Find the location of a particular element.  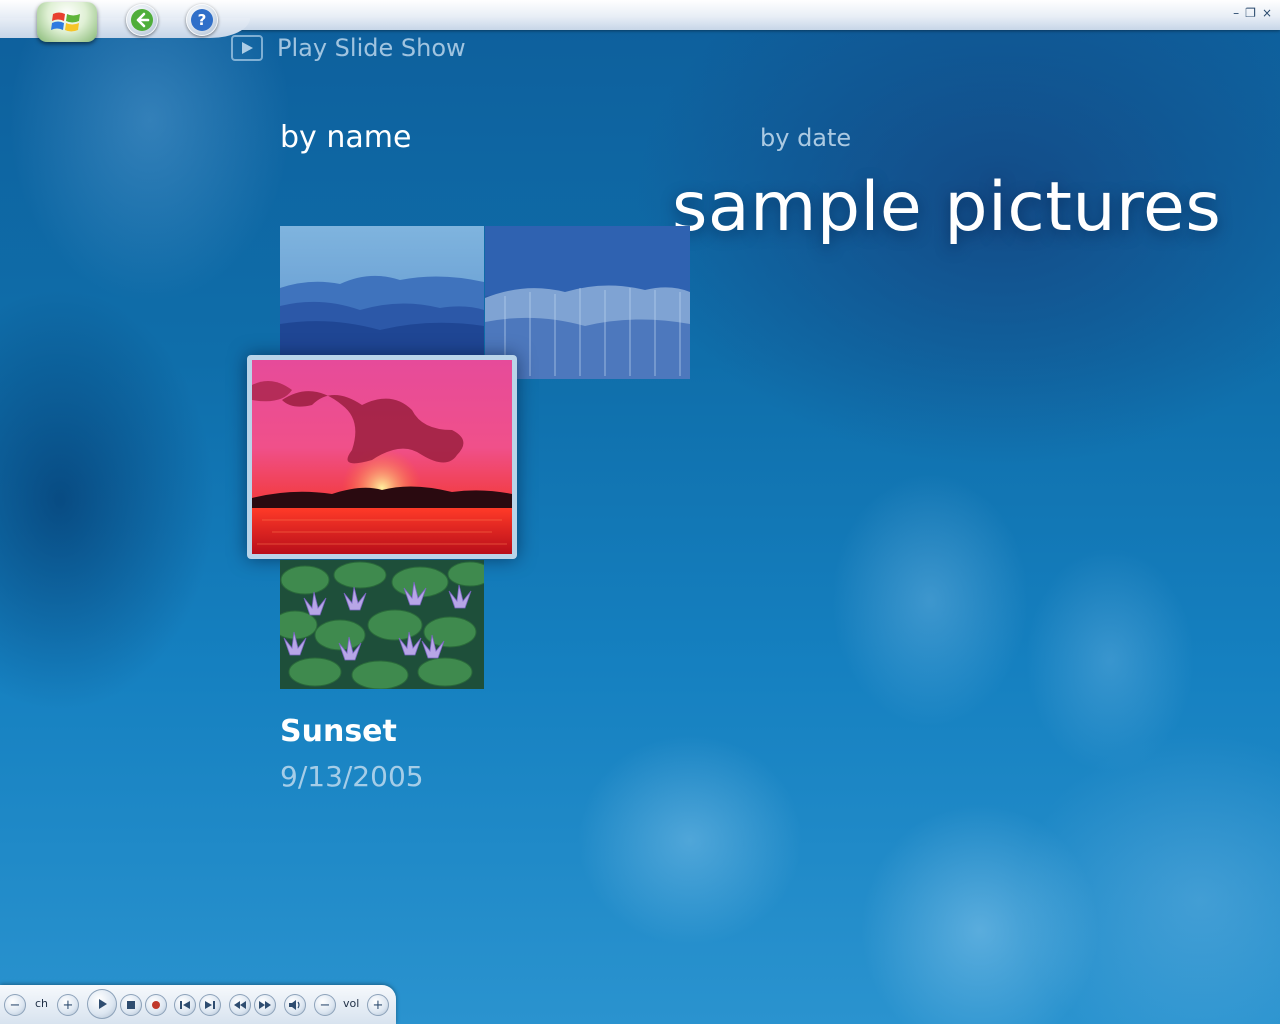

help-button: ? is located at coordinates (202, 20).